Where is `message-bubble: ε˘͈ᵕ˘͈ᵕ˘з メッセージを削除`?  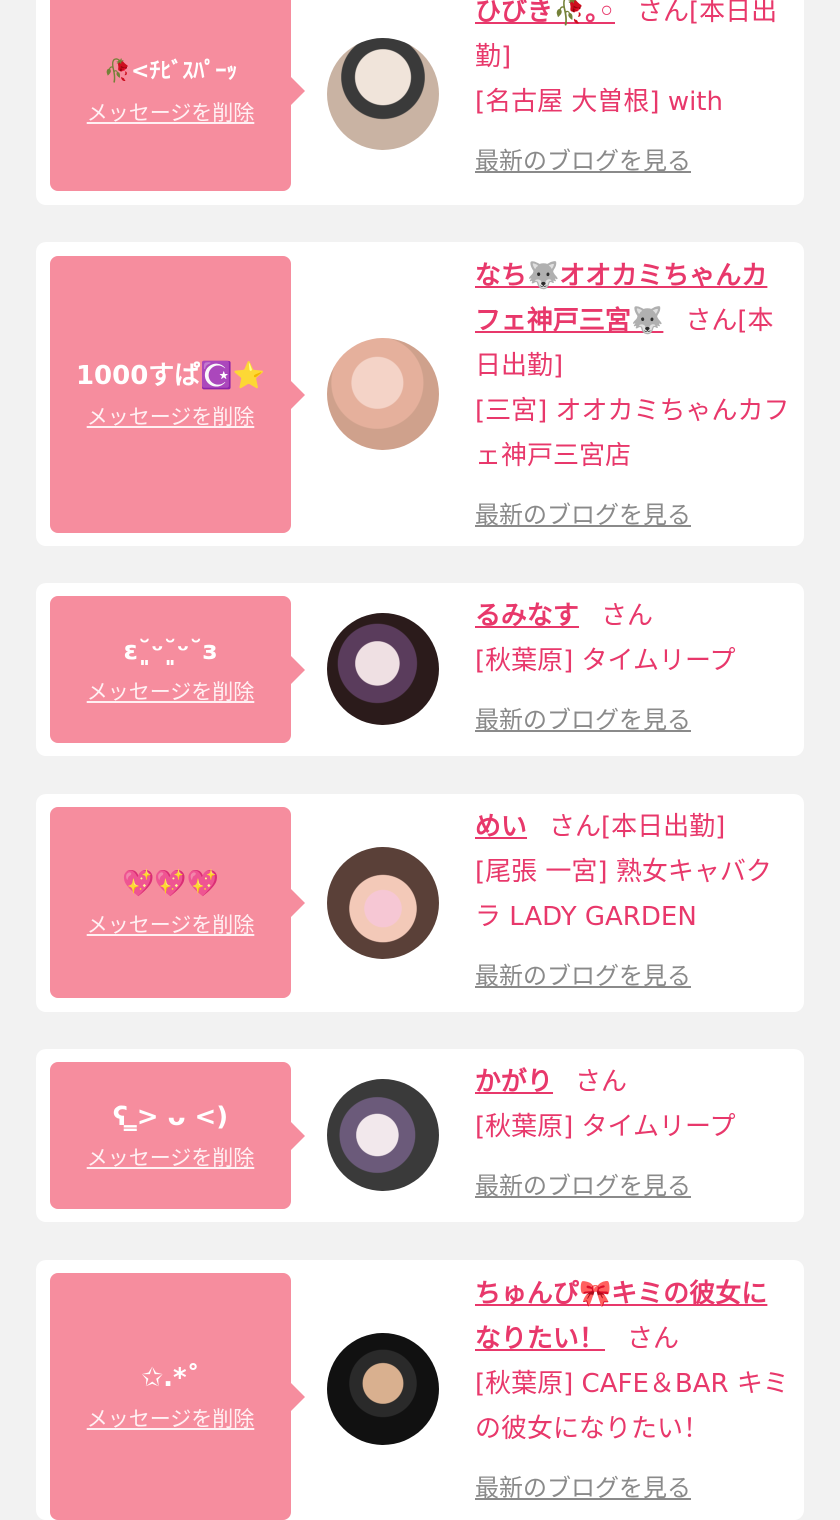 message-bubble: ε˘͈ᵕ˘͈ᵕ˘з メッセージを削除 is located at coordinates (177, 669).